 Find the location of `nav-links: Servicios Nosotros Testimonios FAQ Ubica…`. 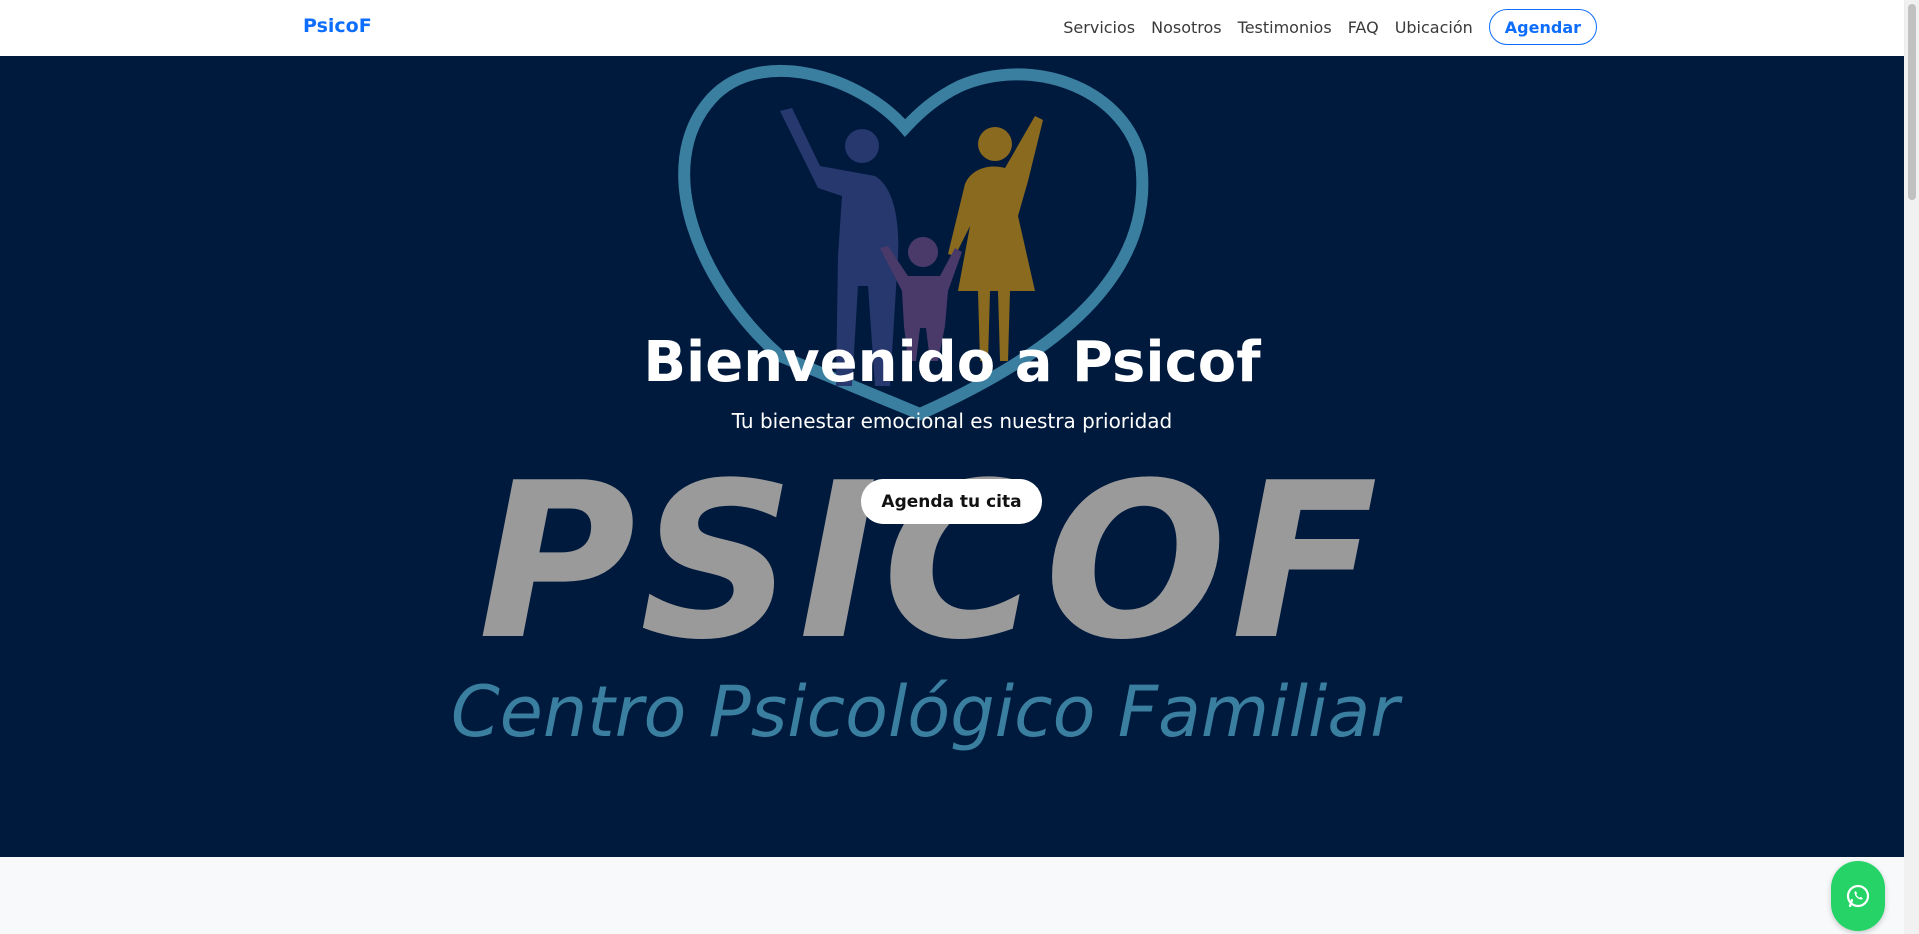

nav-links: Servicios Nosotros Testimonios FAQ Ubica… is located at coordinates (1330, 27).